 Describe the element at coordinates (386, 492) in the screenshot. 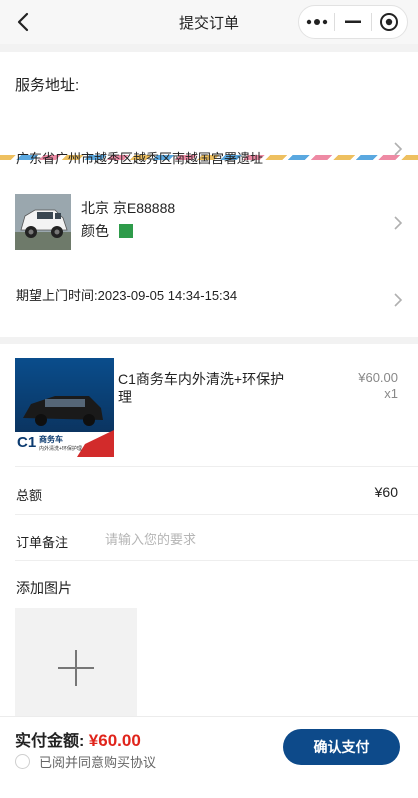

I see `total-value: ¥60` at that location.